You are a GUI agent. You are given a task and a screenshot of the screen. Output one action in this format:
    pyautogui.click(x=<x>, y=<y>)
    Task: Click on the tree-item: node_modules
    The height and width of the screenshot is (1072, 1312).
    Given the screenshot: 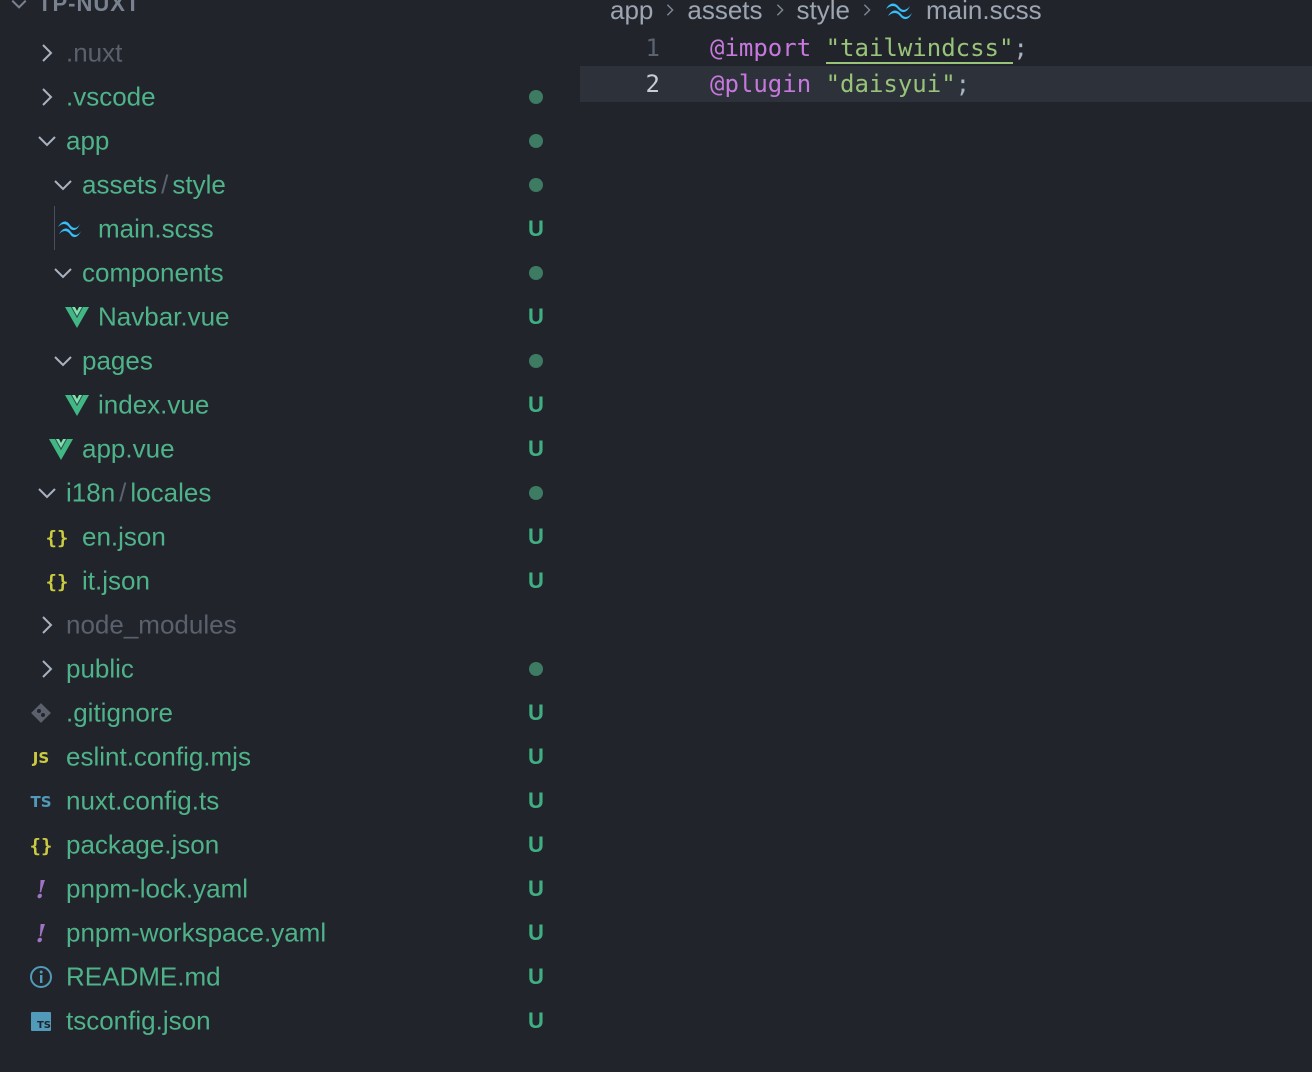 What is the action you would take?
    pyautogui.click(x=280, y=625)
    